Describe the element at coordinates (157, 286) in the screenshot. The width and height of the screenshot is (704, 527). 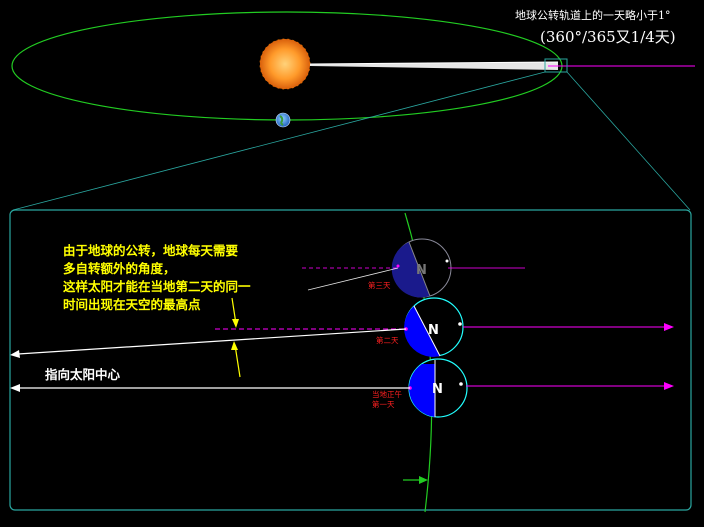
I see `explanation-line-3: 这样太阳才能在当地第二天的同一` at that location.